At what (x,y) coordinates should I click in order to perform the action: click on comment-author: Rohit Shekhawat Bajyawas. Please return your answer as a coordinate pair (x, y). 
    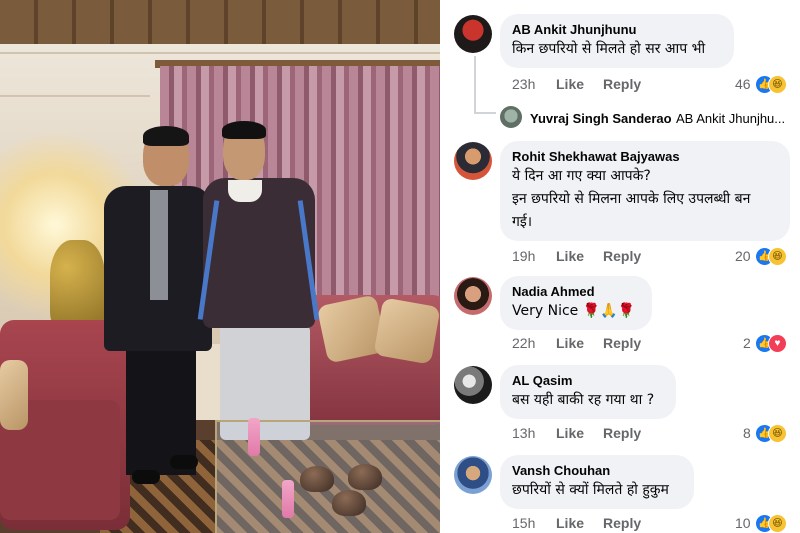
    Looking at the image, I should click on (596, 156).